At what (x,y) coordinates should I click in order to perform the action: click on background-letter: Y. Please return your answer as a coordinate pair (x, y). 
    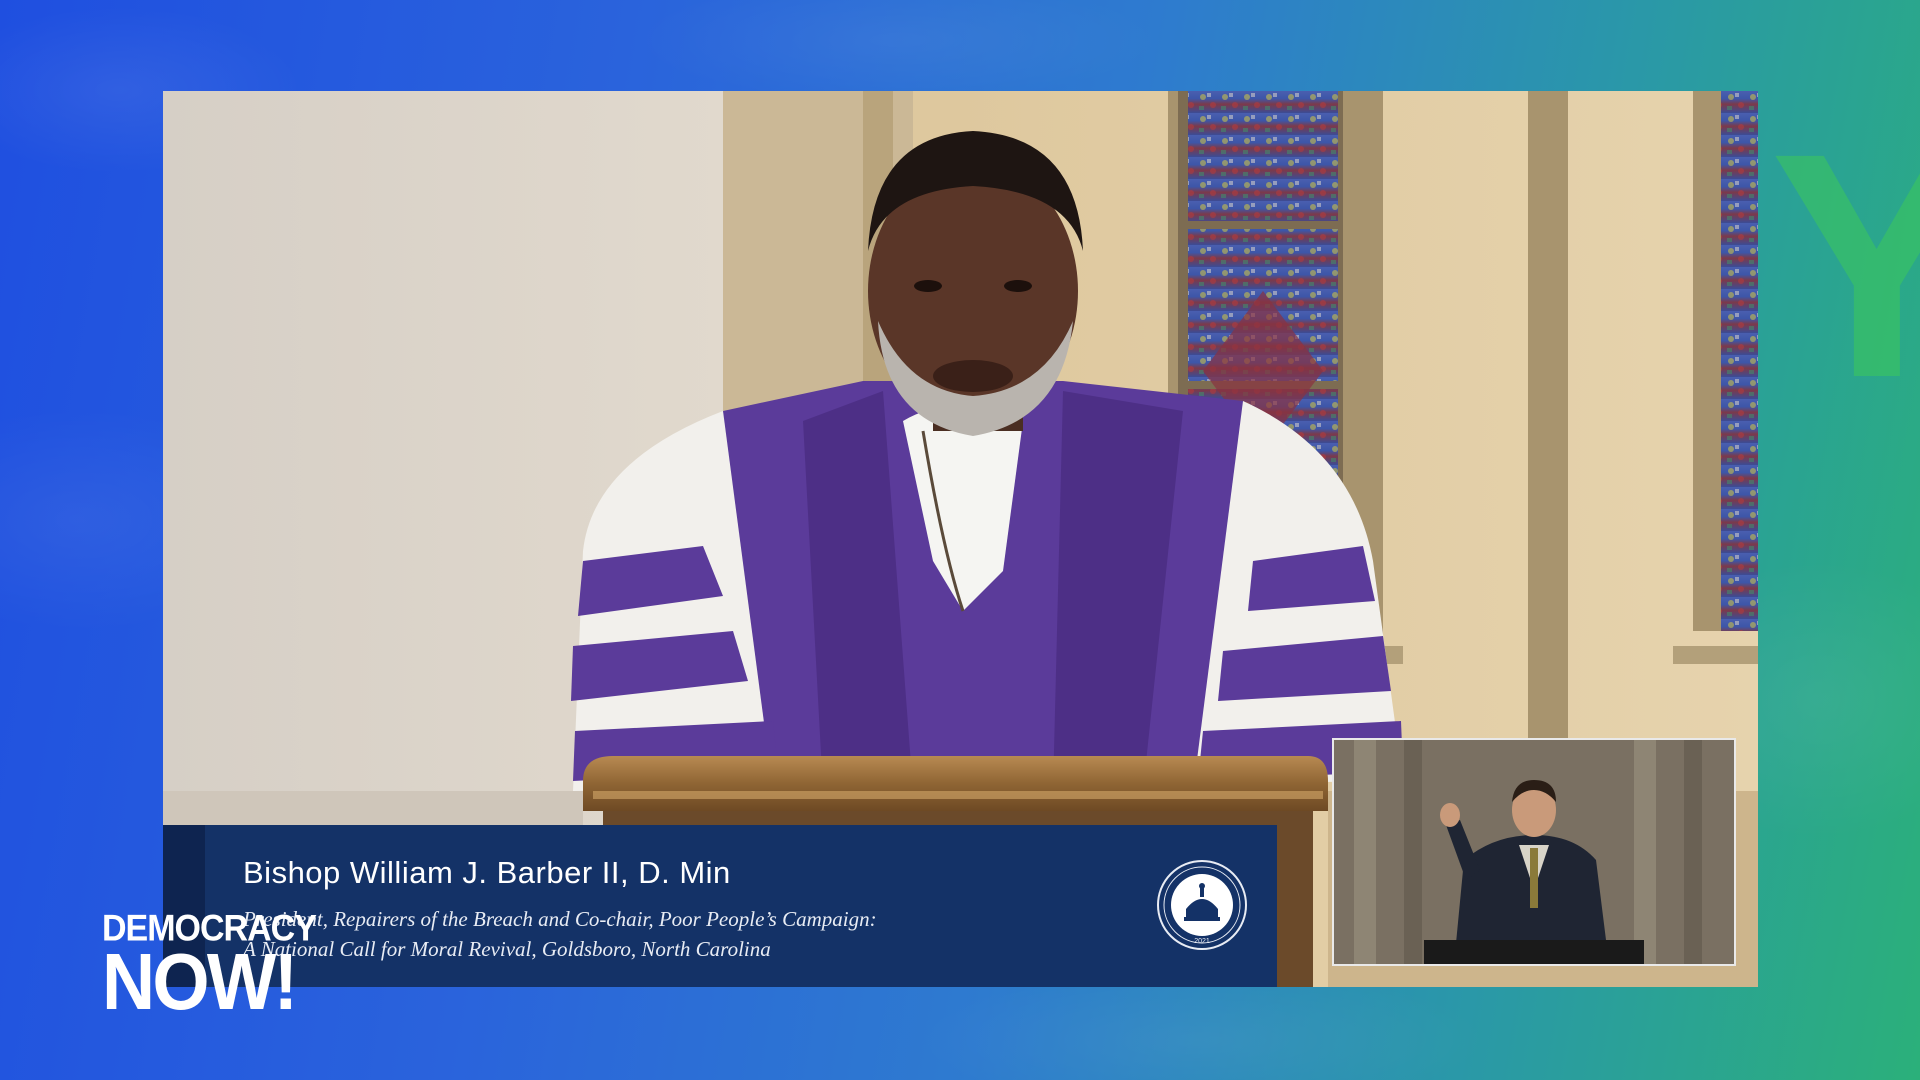
    Looking at the image, I should click on (1845, 265).